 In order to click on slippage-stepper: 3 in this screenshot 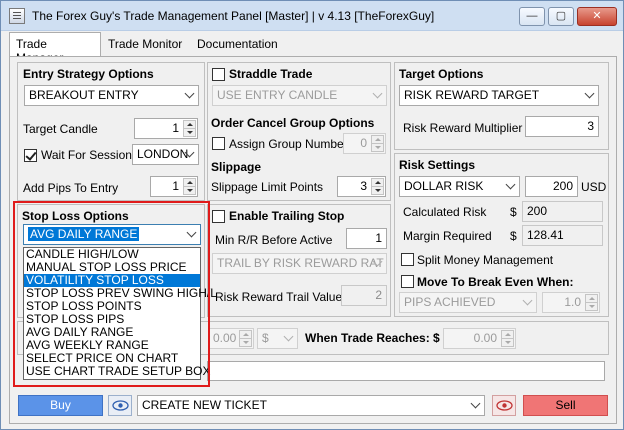, I will do `click(361, 186)`.